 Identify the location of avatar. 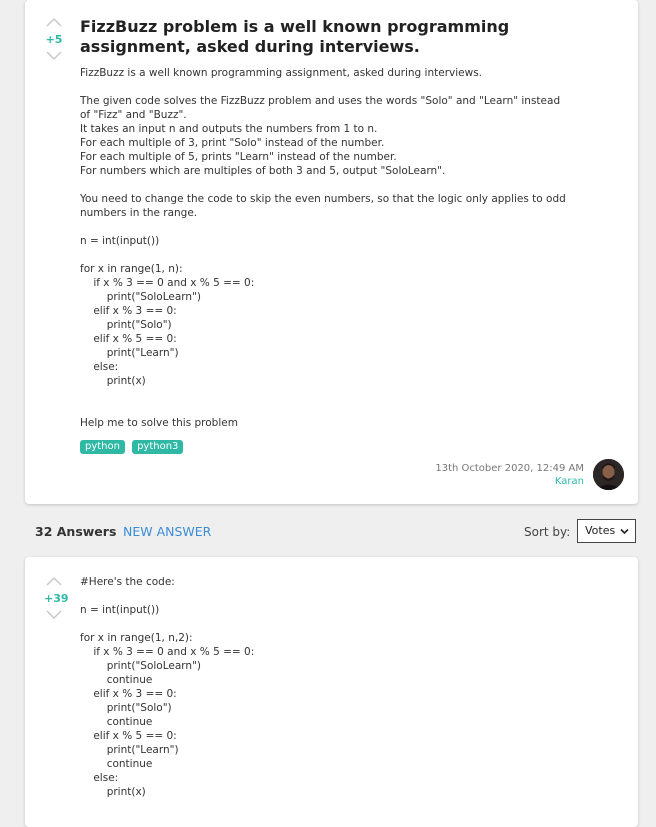
(608, 474).